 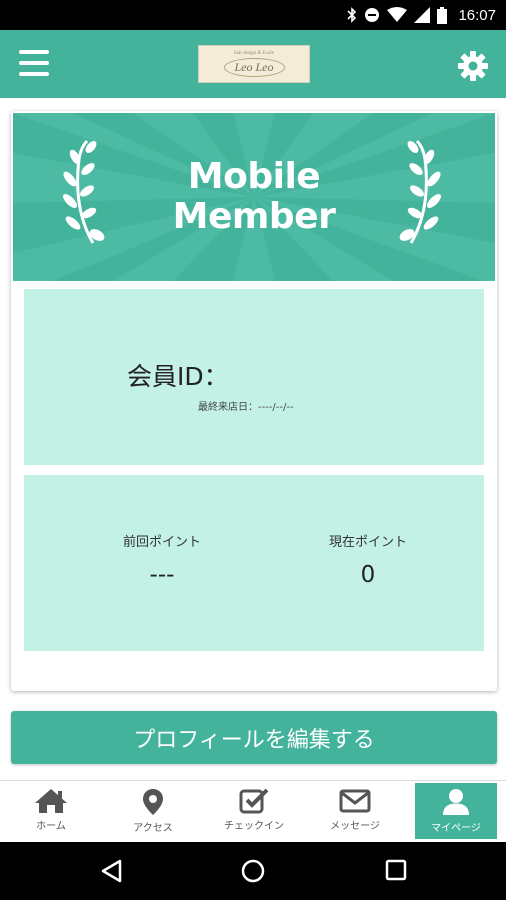 What do you see at coordinates (153, 828) in the screenshot?
I see `nav-access-label: アクセス` at bounding box center [153, 828].